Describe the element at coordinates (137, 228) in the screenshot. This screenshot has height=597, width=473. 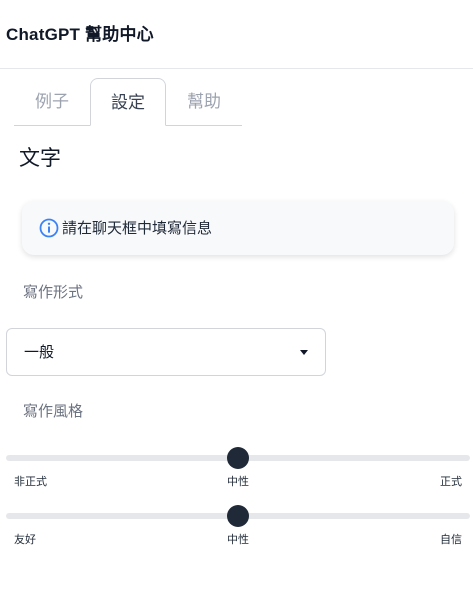
I see `info-message: 請在聊天框中填寫信息` at that location.